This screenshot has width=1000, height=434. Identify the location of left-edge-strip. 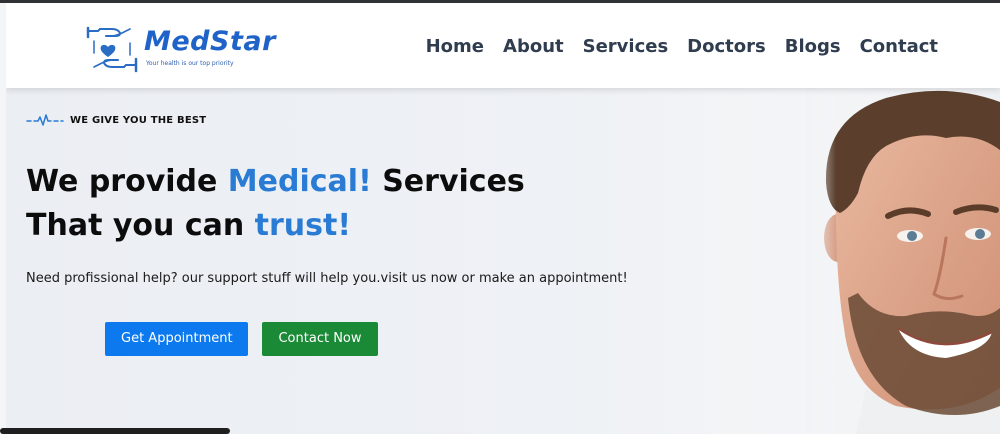
(3, 218).